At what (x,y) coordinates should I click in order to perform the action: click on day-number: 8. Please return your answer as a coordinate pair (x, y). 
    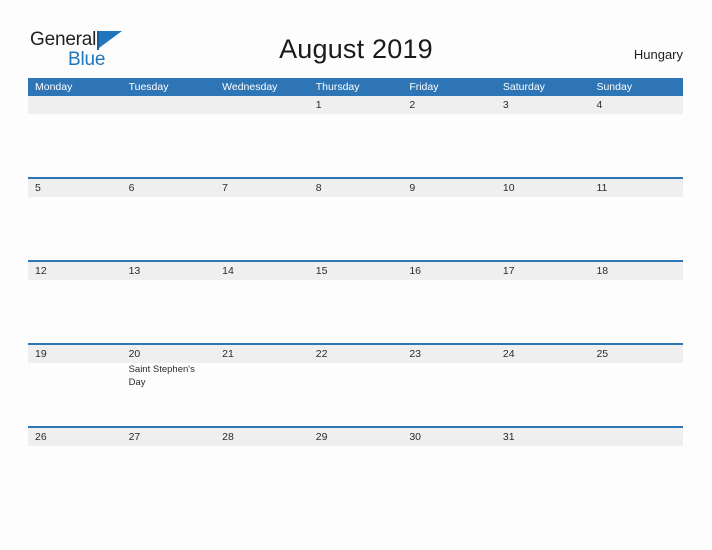
    Looking at the image, I should click on (318, 188).